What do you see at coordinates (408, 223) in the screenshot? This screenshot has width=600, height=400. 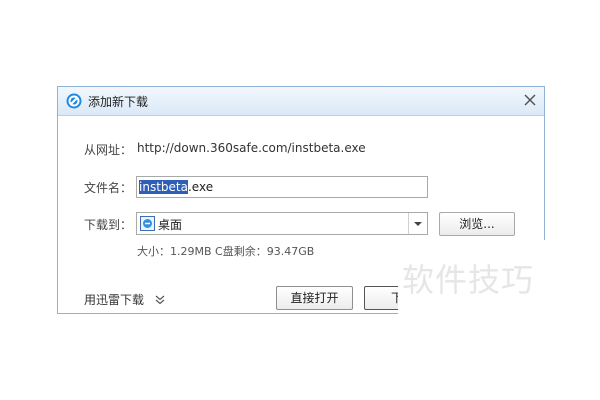 I see `dropdown-divider` at bounding box center [408, 223].